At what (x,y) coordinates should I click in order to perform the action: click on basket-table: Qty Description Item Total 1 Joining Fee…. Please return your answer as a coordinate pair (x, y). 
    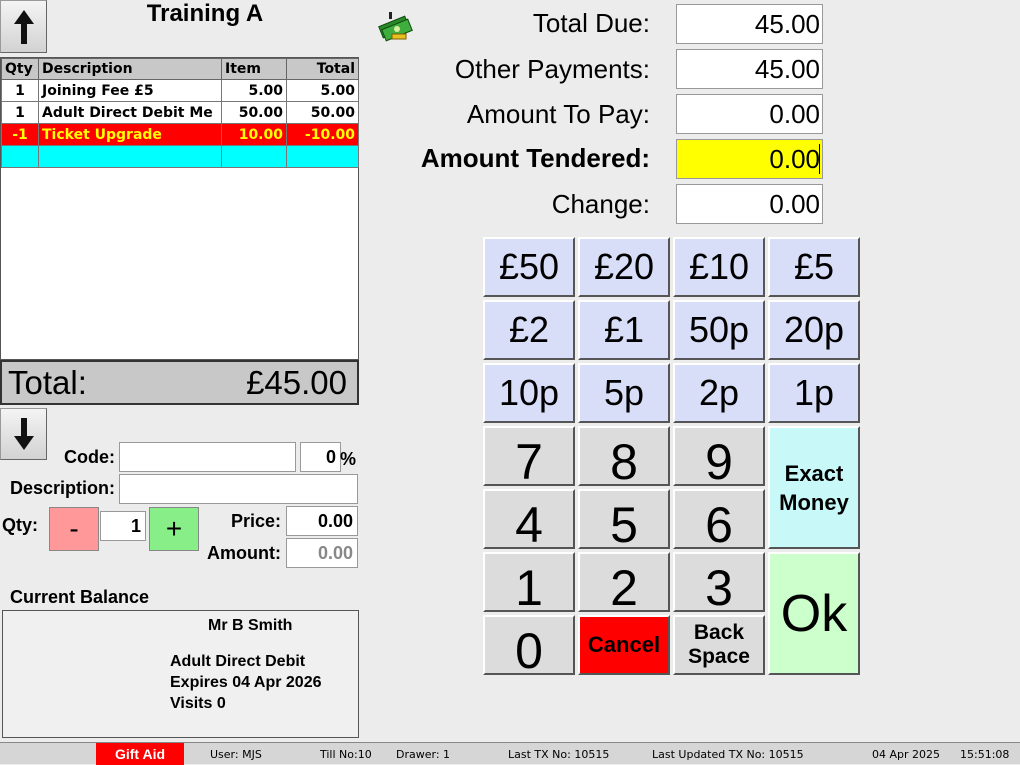
    Looking at the image, I should click on (179, 208).